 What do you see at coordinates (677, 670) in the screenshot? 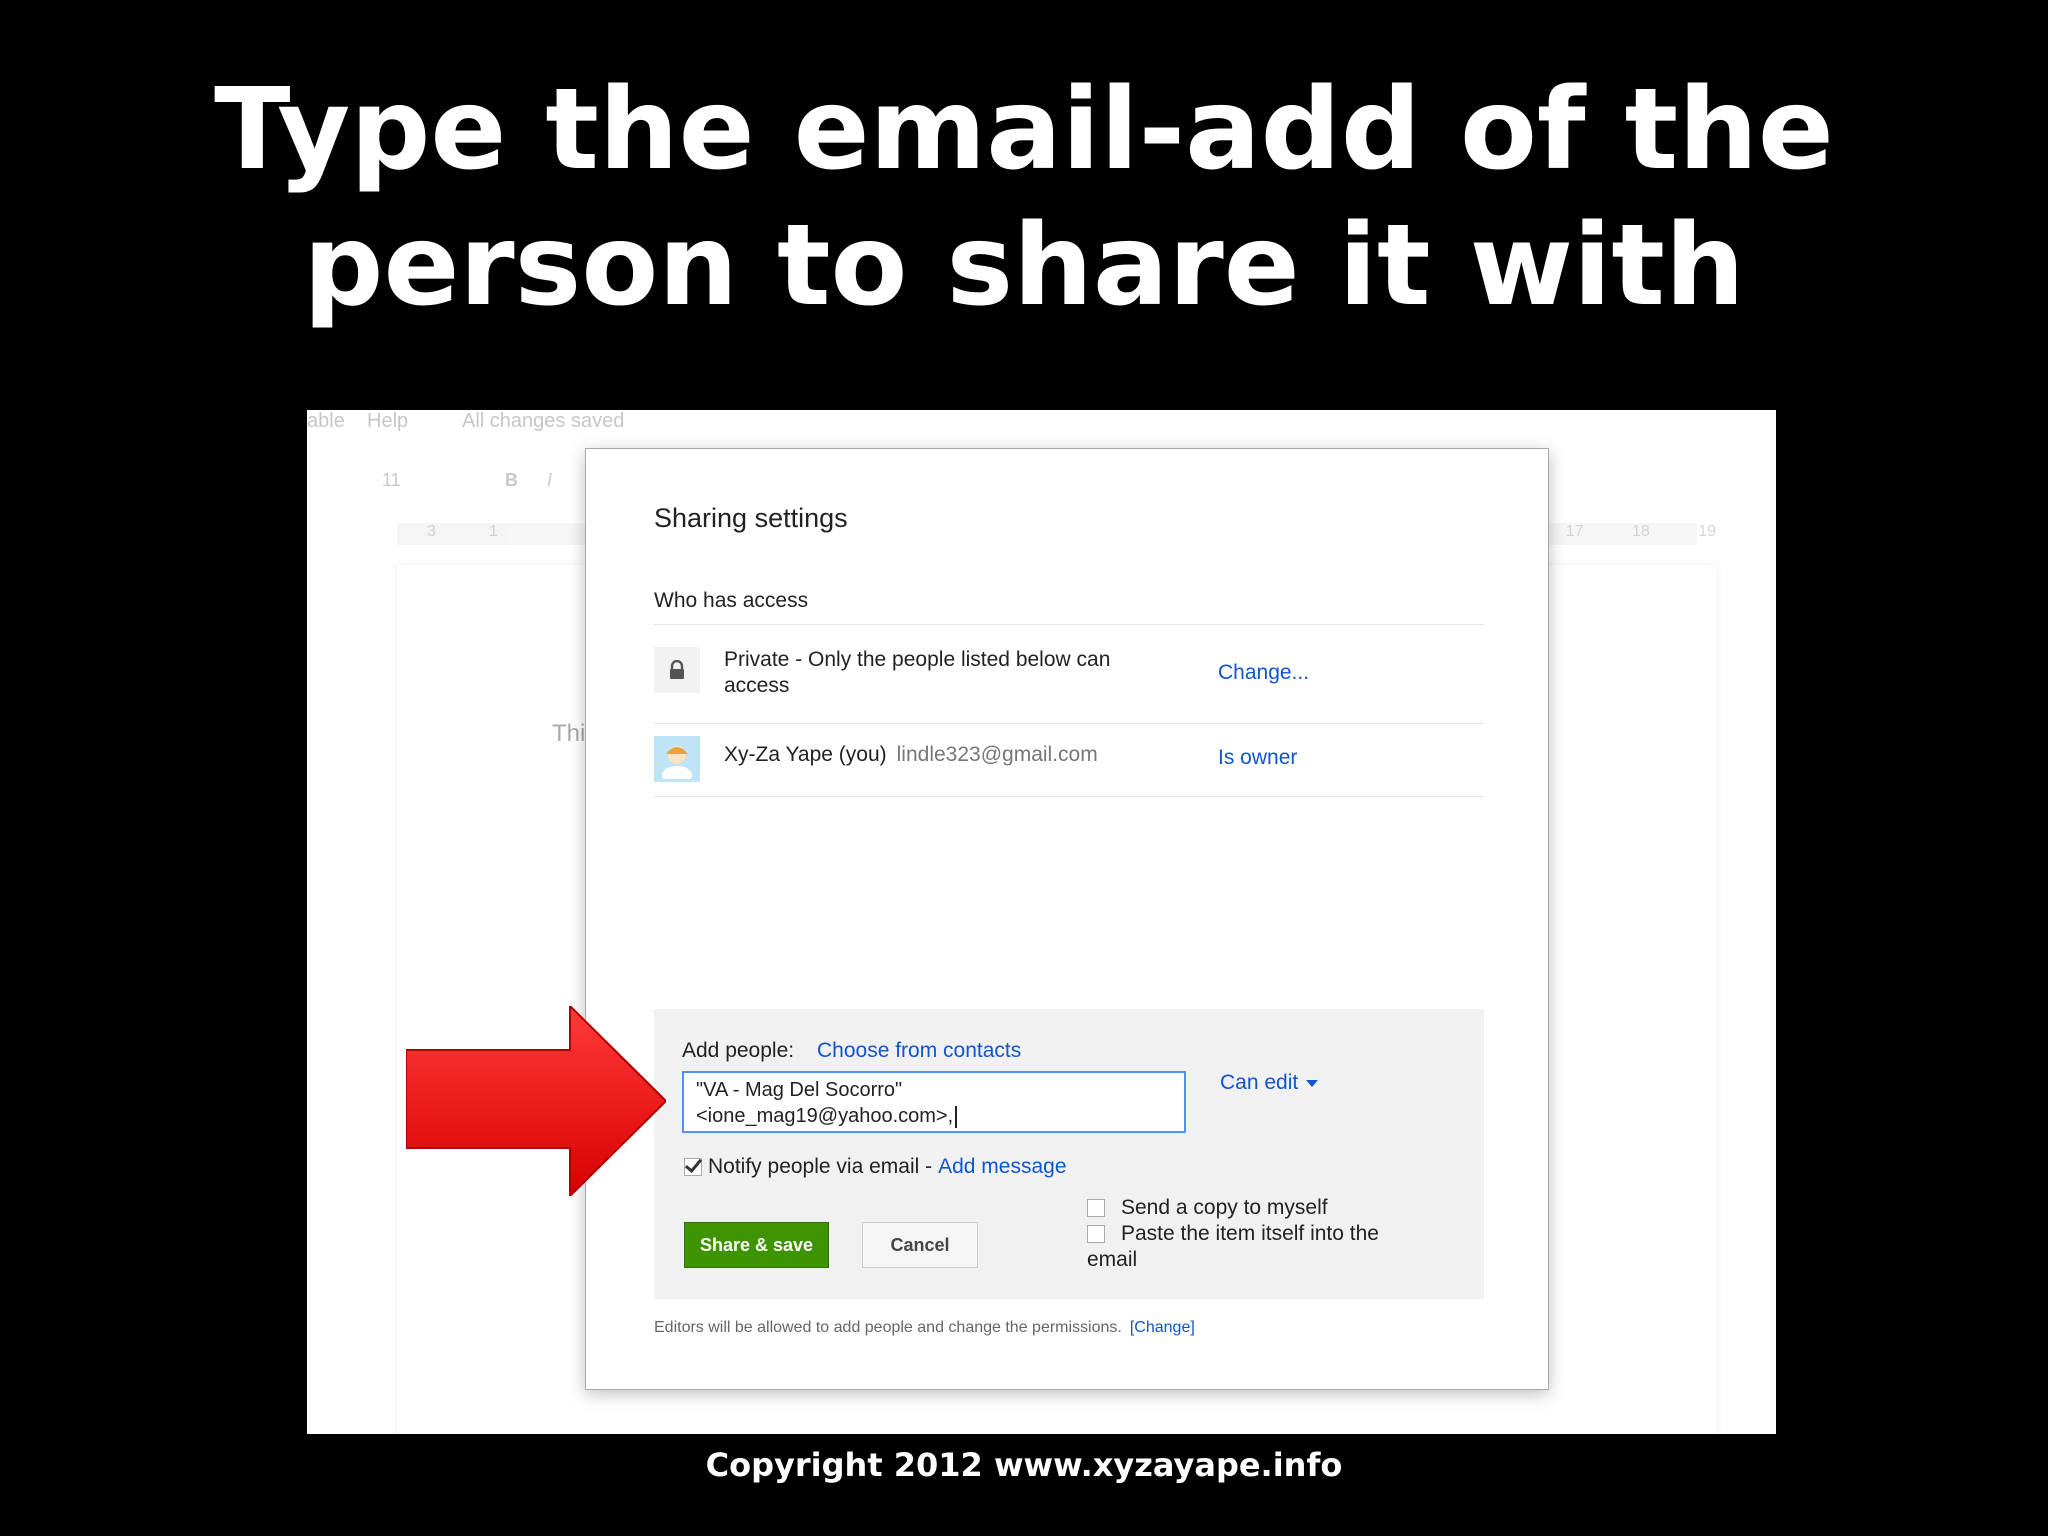
I see `lock-icon` at bounding box center [677, 670].